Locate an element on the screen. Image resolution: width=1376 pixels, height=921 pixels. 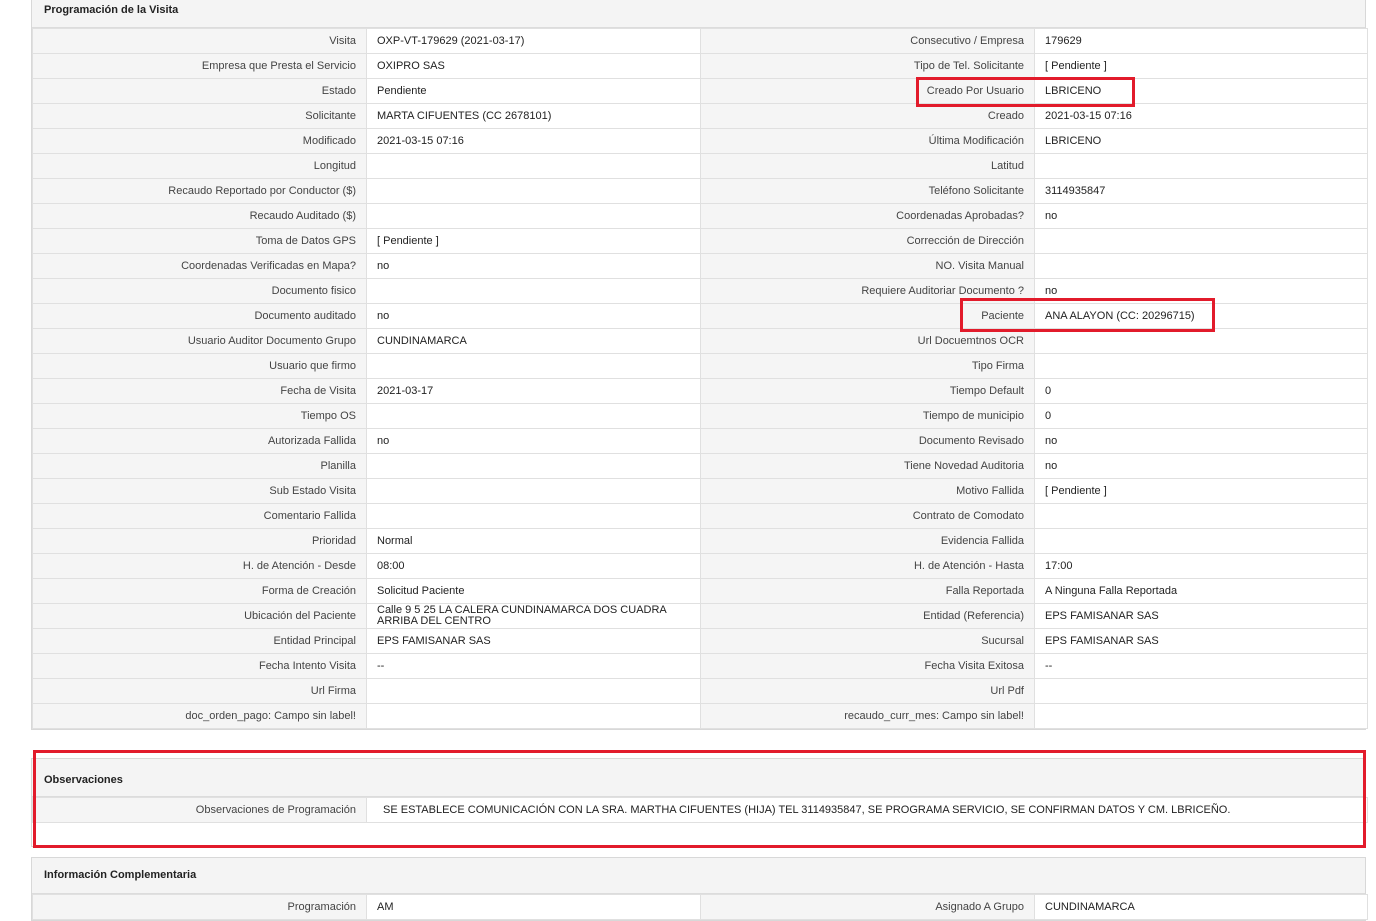
field-label: Latitud is located at coordinates (867, 166).